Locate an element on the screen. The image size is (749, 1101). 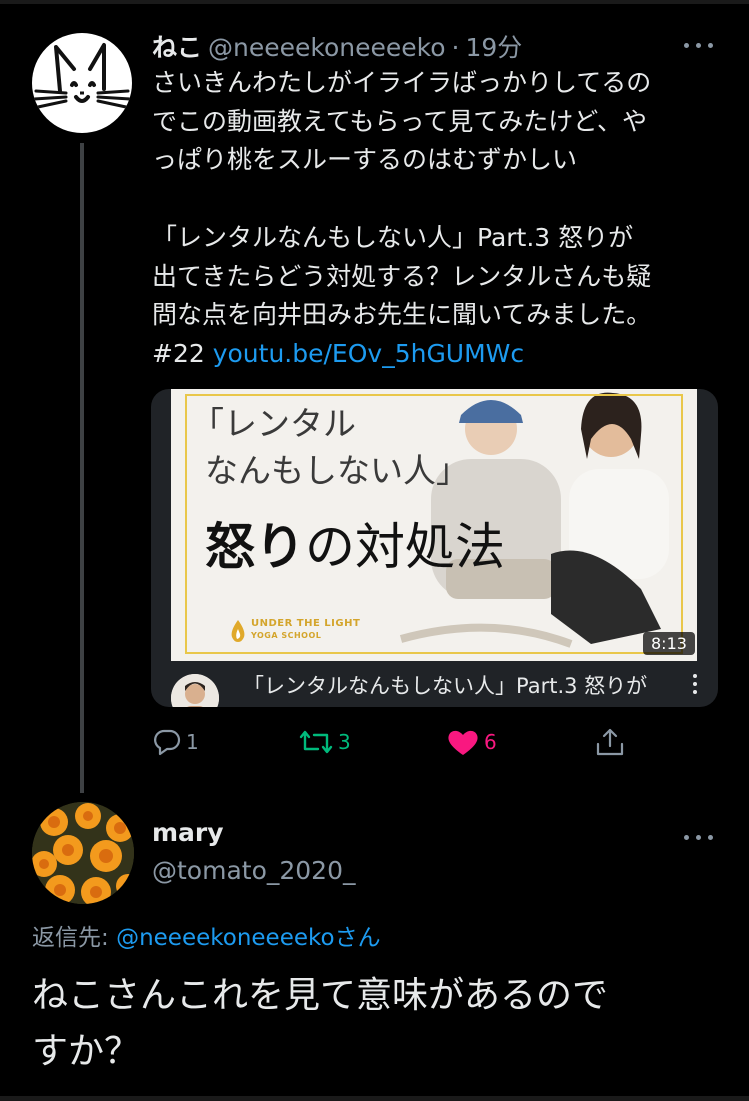
share-icon is located at coordinates (610, 742).